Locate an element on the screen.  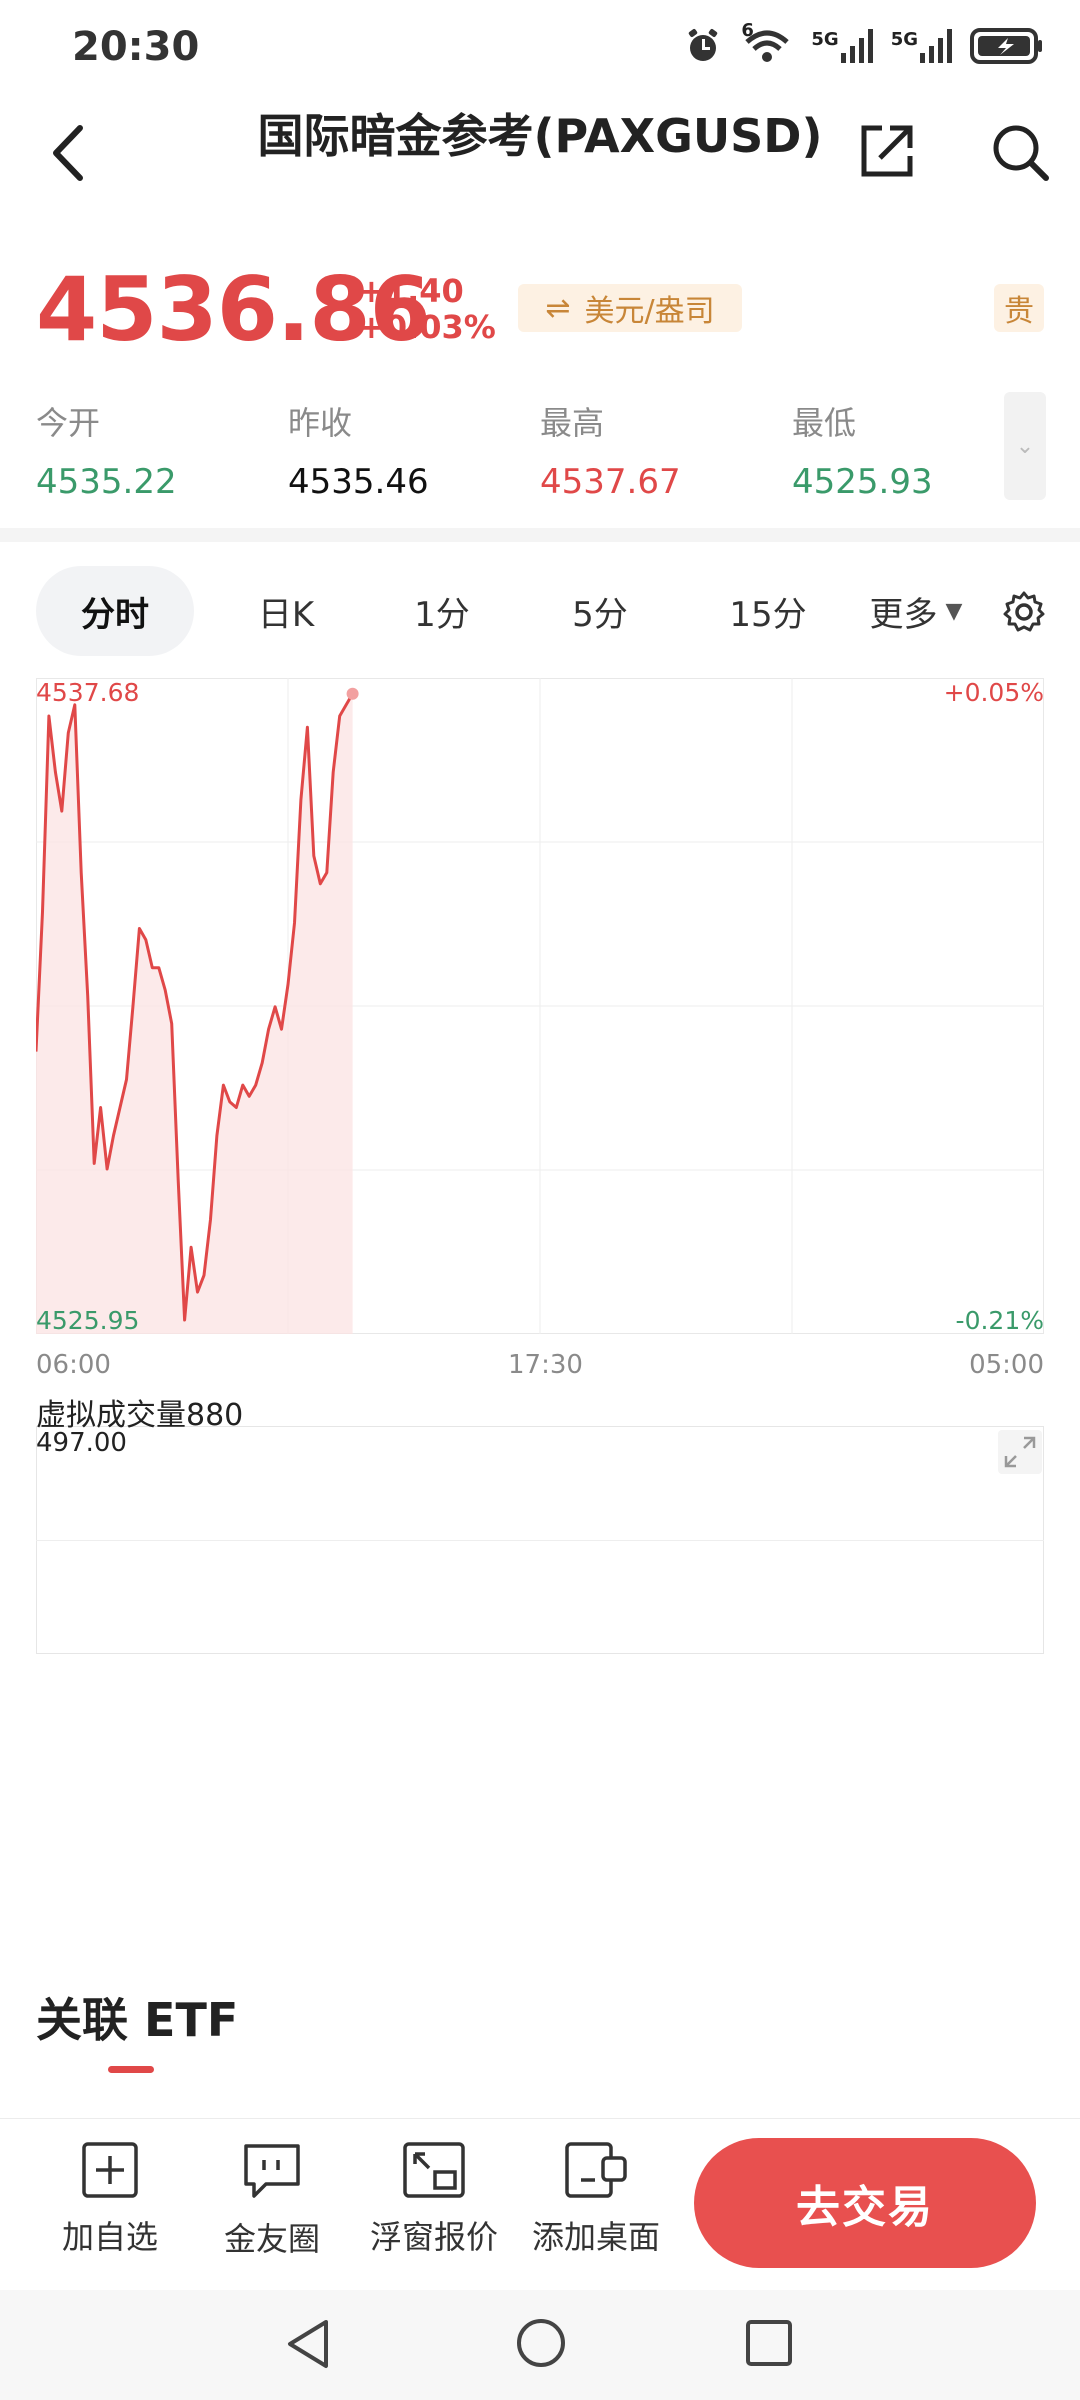
section-divider is located at coordinates (540, 535).